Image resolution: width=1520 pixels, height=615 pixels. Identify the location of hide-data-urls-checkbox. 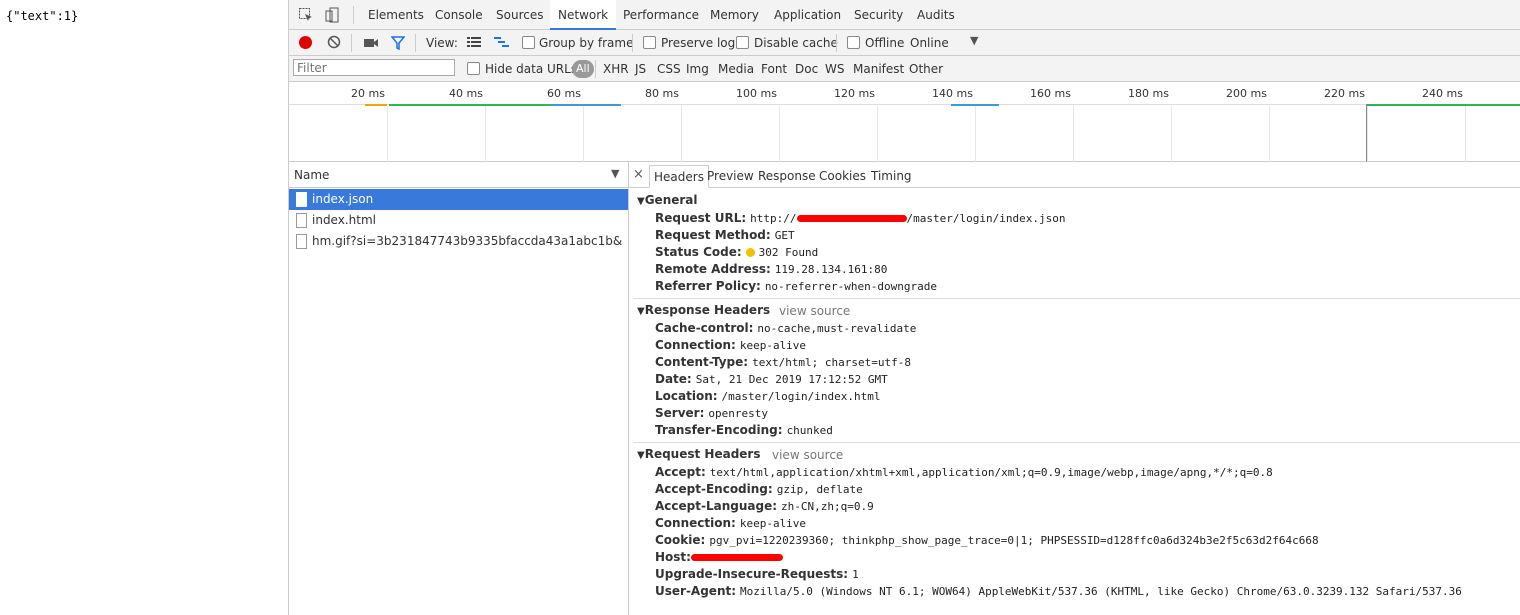
(473, 68).